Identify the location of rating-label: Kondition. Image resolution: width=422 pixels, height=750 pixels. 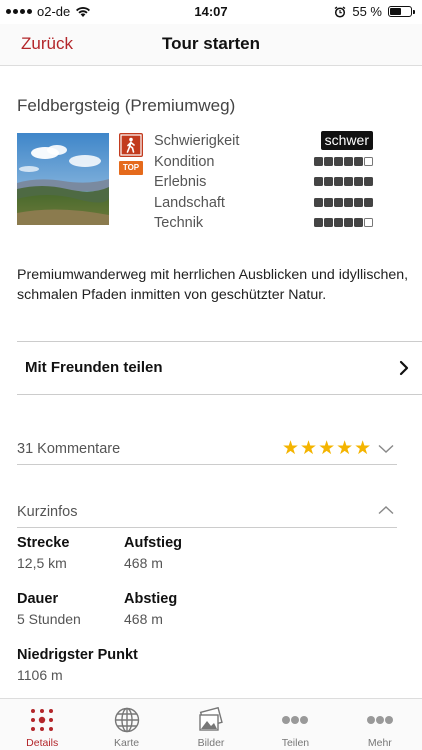
(184, 161).